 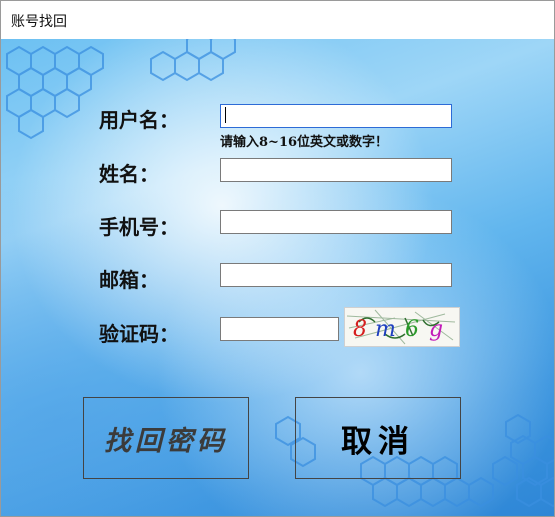 What do you see at coordinates (139, 120) in the screenshot?
I see `username-label: 用户名：` at bounding box center [139, 120].